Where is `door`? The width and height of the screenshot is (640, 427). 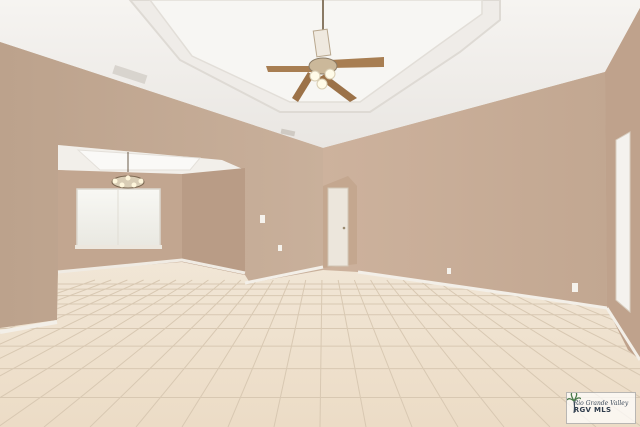
door is located at coordinates (338, 227).